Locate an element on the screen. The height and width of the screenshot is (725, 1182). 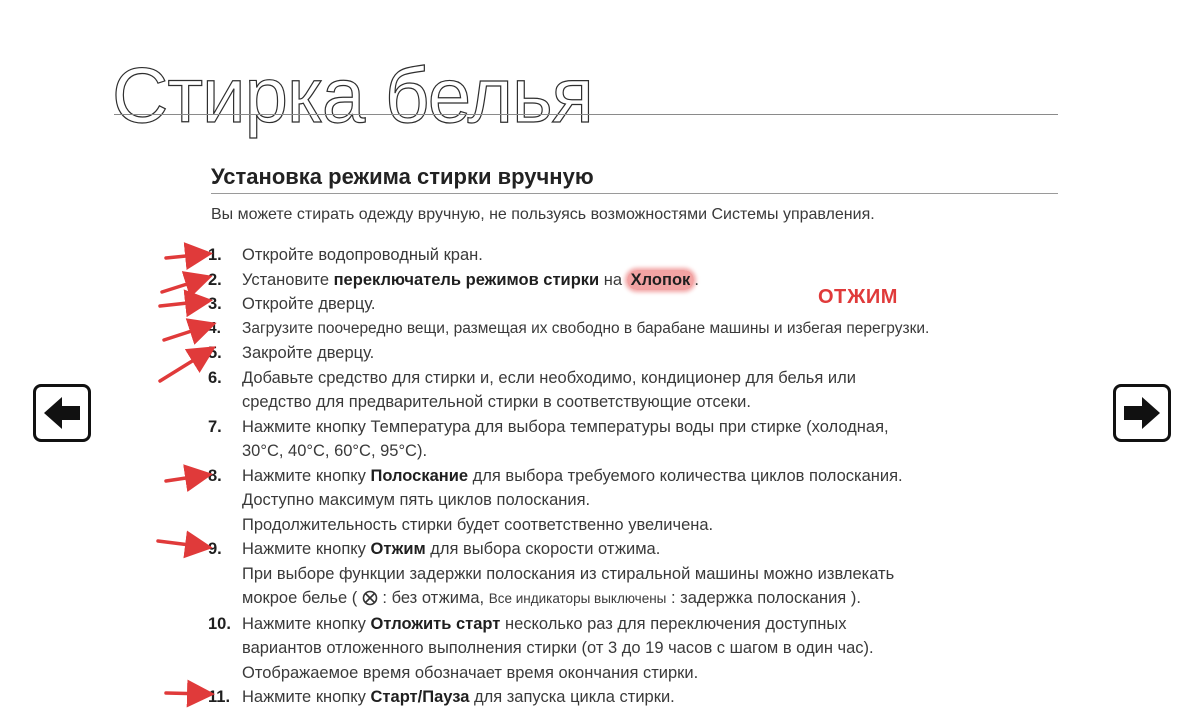
next-page-button is located at coordinates (1142, 413).